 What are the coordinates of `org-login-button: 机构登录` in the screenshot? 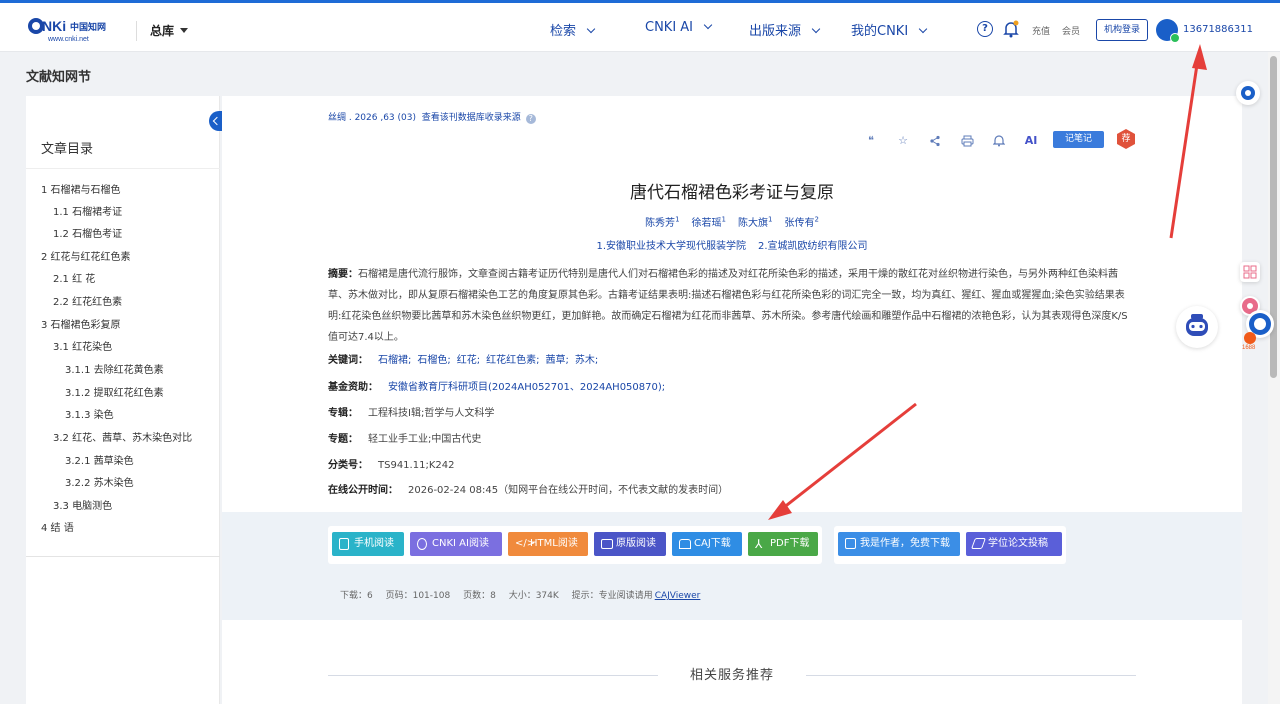 It's located at (1122, 30).